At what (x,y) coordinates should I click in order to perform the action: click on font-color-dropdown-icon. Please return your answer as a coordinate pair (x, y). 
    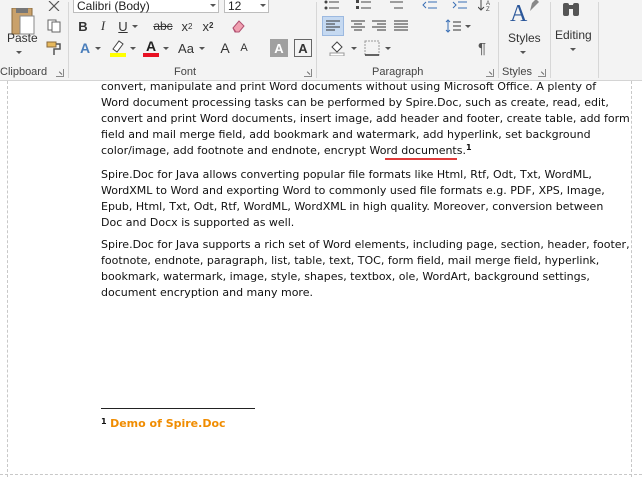
    Looking at the image, I should click on (166, 49).